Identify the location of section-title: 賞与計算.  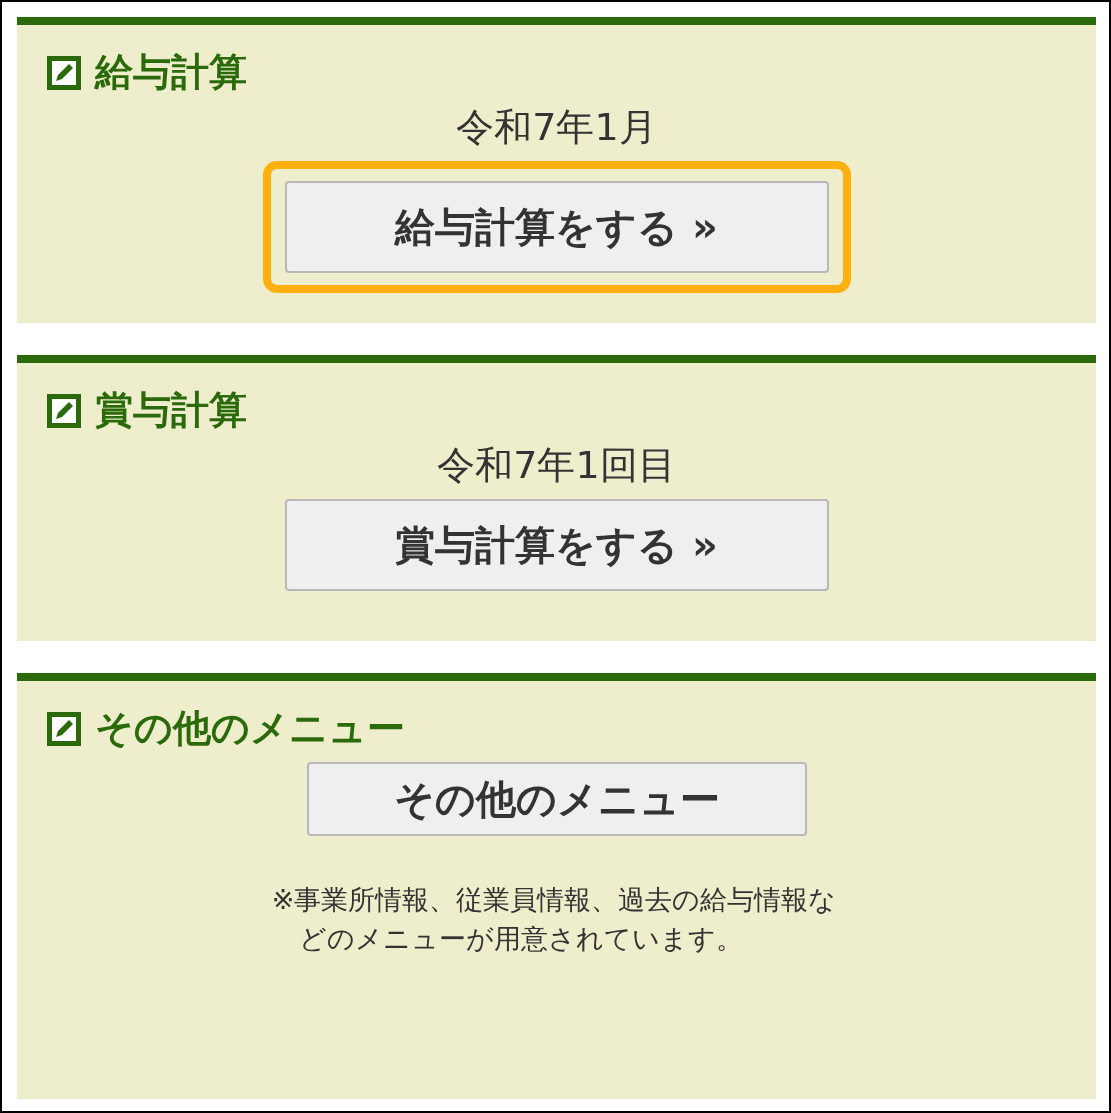
(171, 410).